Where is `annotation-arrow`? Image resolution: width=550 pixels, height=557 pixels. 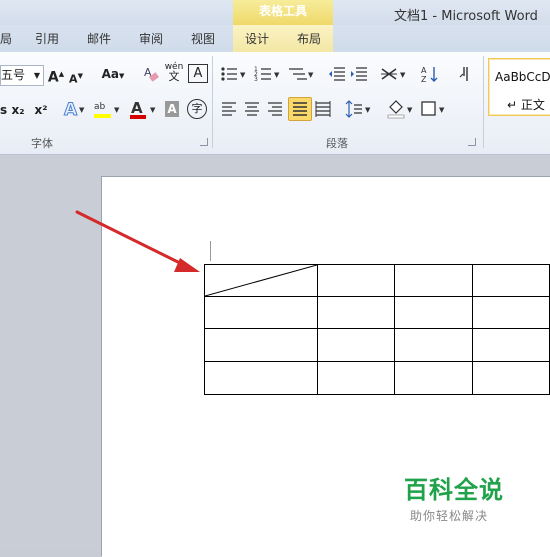 annotation-arrow is located at coordinates (137, 241).